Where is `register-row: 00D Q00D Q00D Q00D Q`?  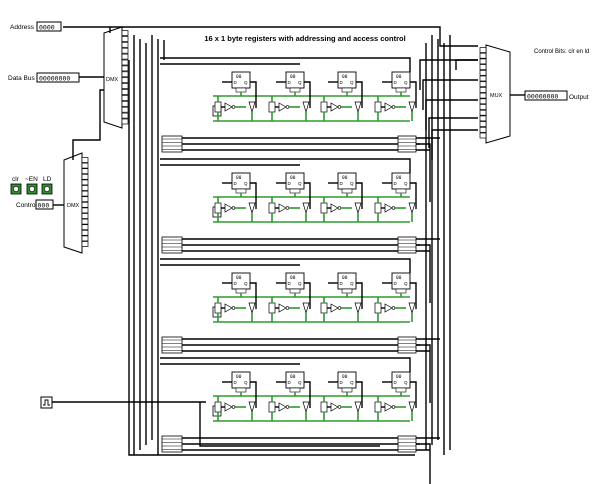 register-row: 00D Q00D Q00D Q00D Q is located at coordinates (300, 420).